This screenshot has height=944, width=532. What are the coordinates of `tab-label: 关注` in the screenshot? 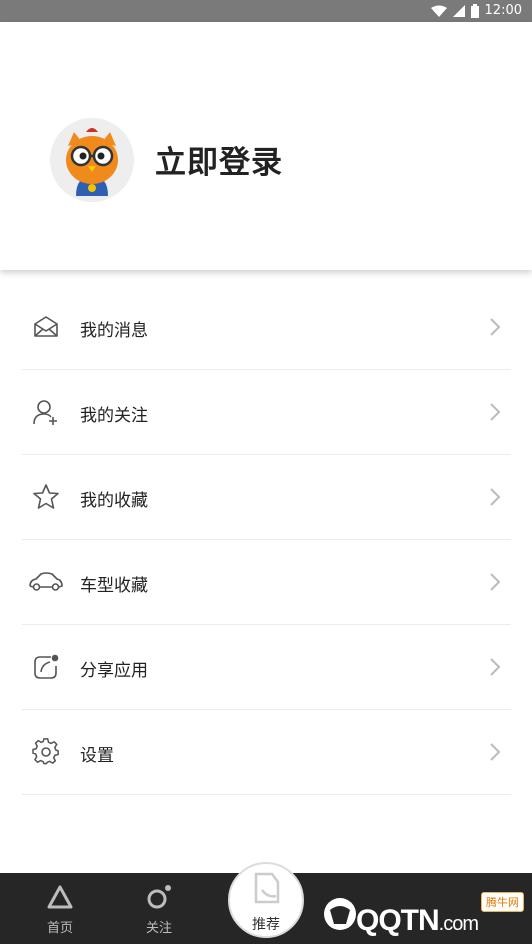 It's located at (158, 928).